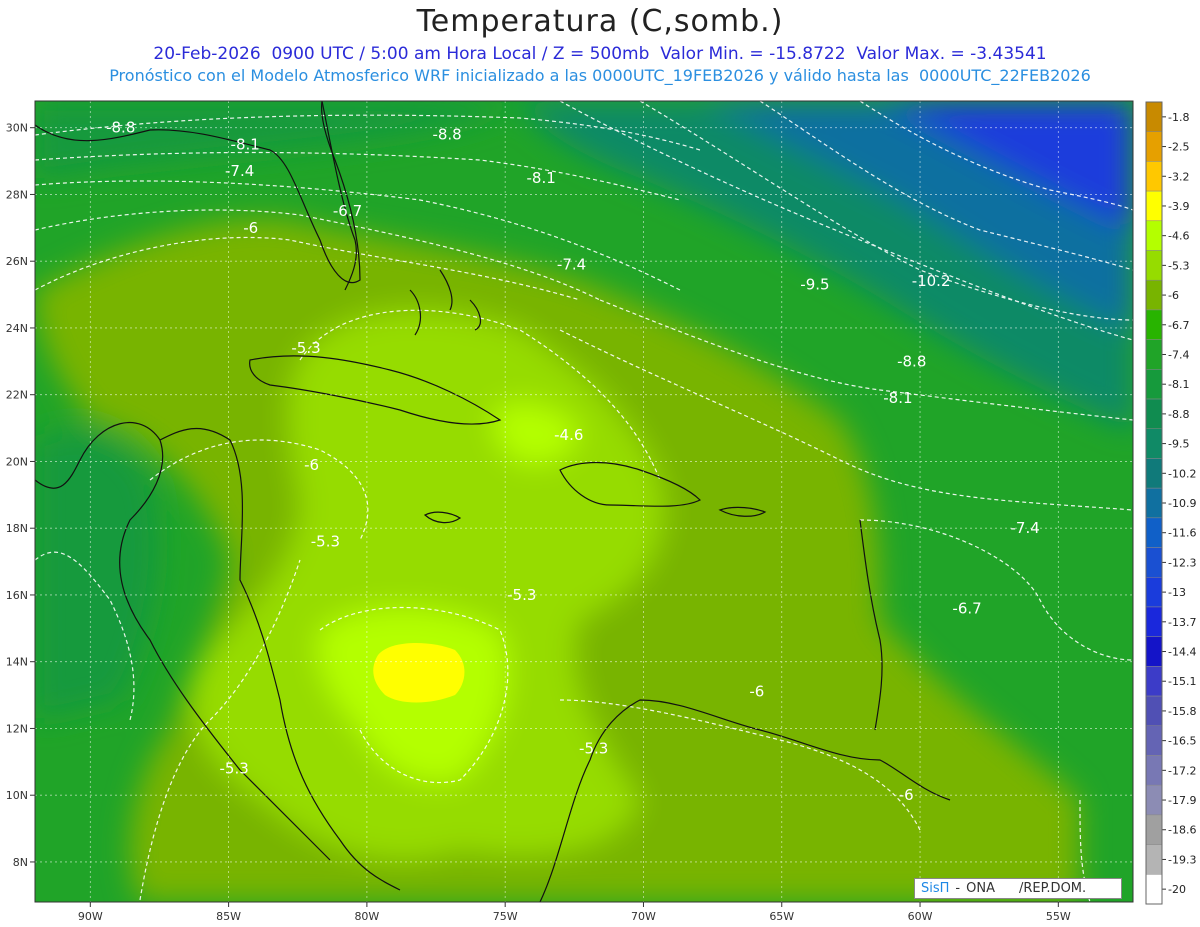 This screenshot has height=927, width=1200. Describe the element at coordinates (17, 528) in the screenshot. I see `lat-tick-label: 18N` at that location.